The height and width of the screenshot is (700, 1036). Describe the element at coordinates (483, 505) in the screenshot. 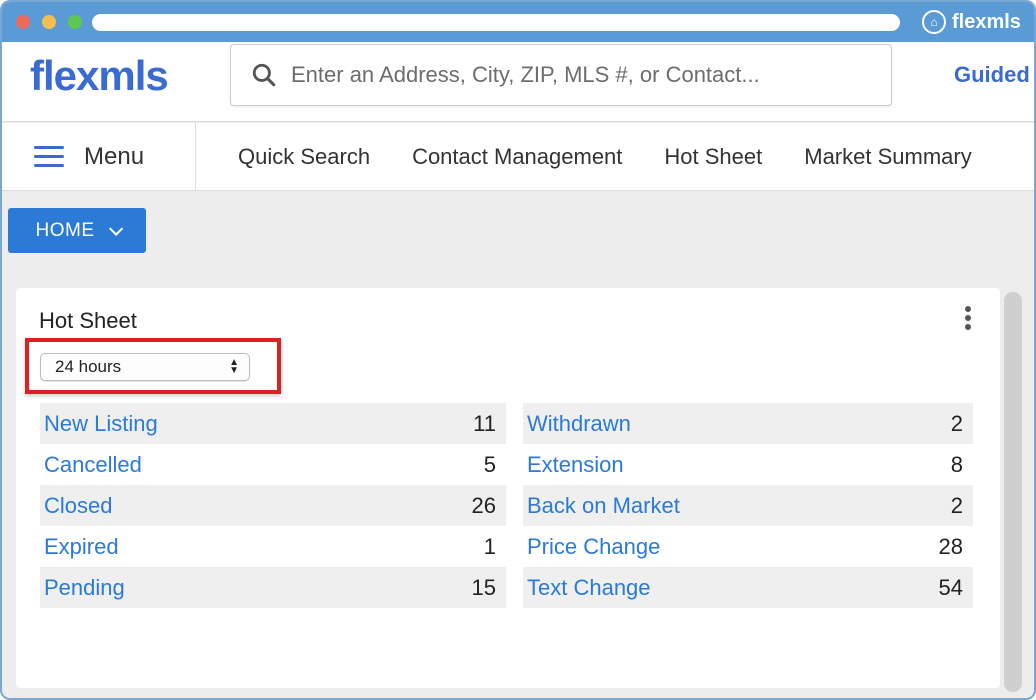

I see `status-count: 26` at that location.